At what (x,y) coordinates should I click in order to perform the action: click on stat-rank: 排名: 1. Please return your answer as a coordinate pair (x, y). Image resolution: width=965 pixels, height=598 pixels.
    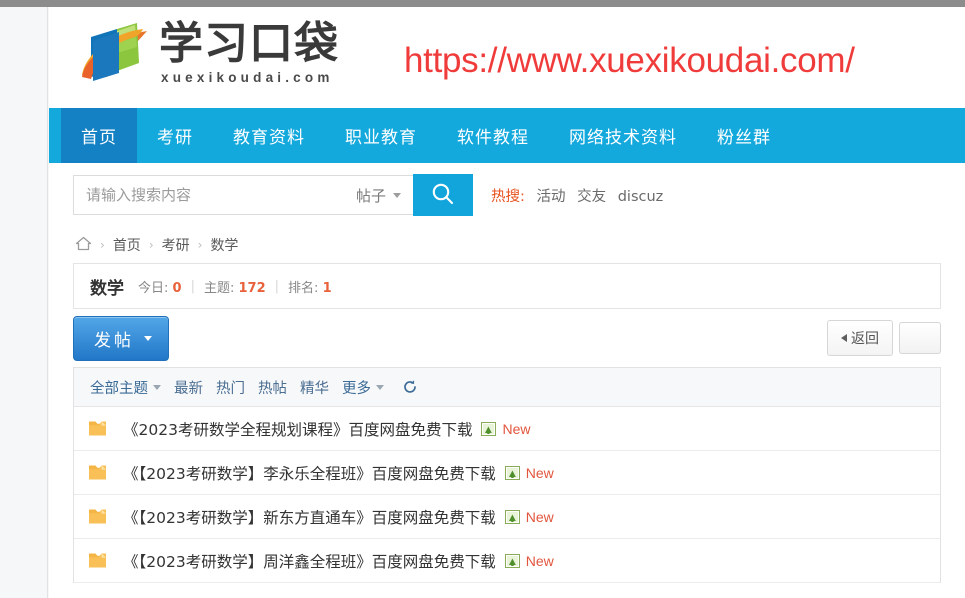
    Looking at the image, I should click on (310, 286).